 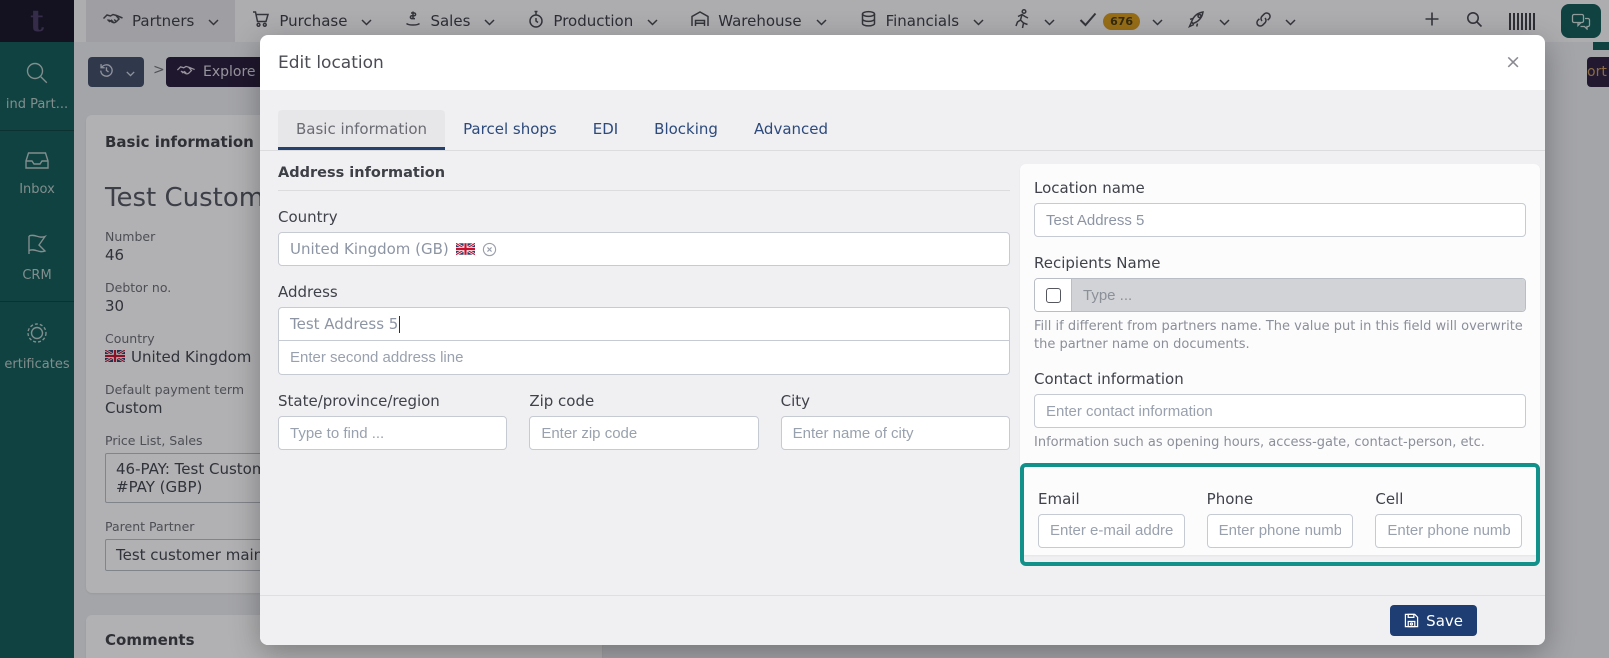 I want to click on checkbox, so click(x=1053, y=295).